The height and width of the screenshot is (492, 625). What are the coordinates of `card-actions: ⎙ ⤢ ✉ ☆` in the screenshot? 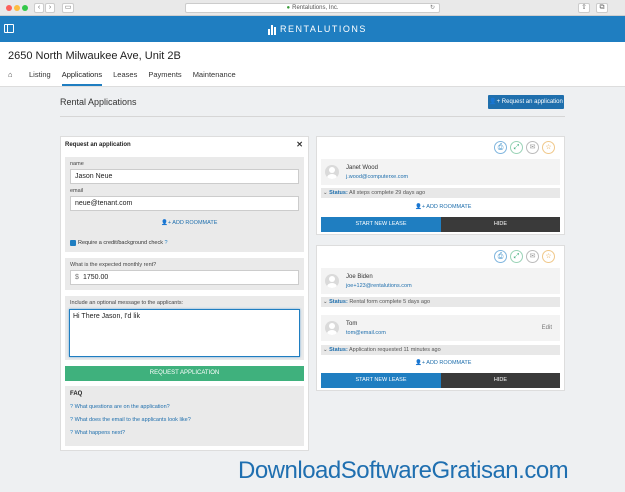 It's located at (523, 147).